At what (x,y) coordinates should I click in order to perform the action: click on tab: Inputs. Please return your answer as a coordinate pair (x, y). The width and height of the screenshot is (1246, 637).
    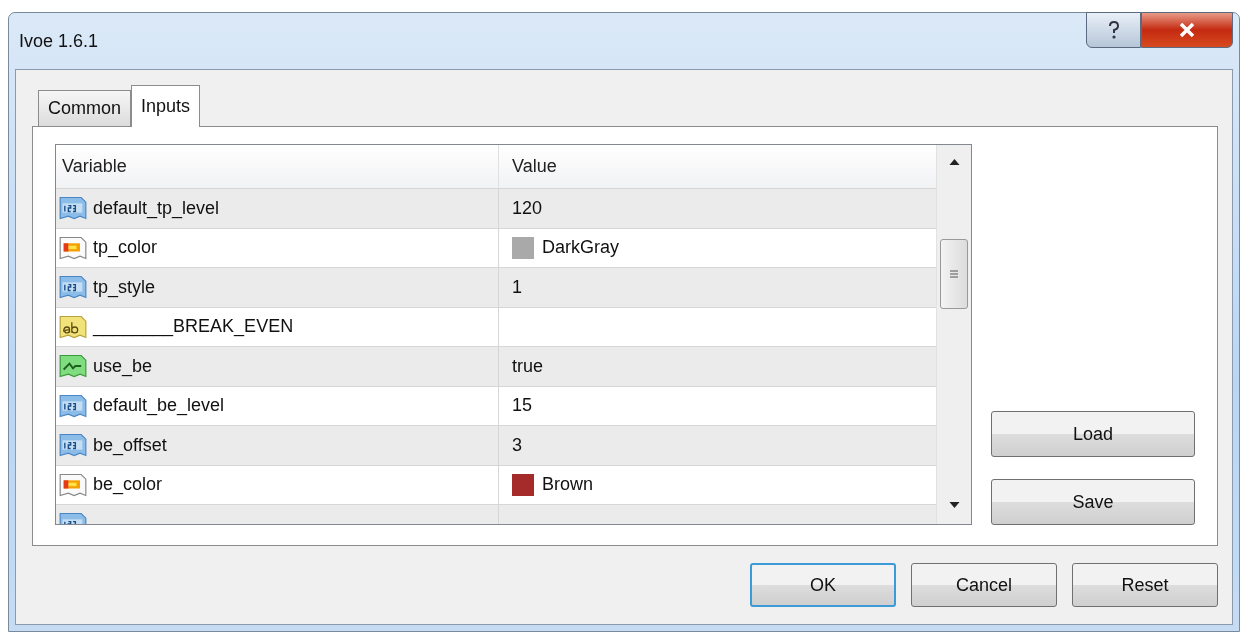
    Looking at the image, I should click on (166, 106).